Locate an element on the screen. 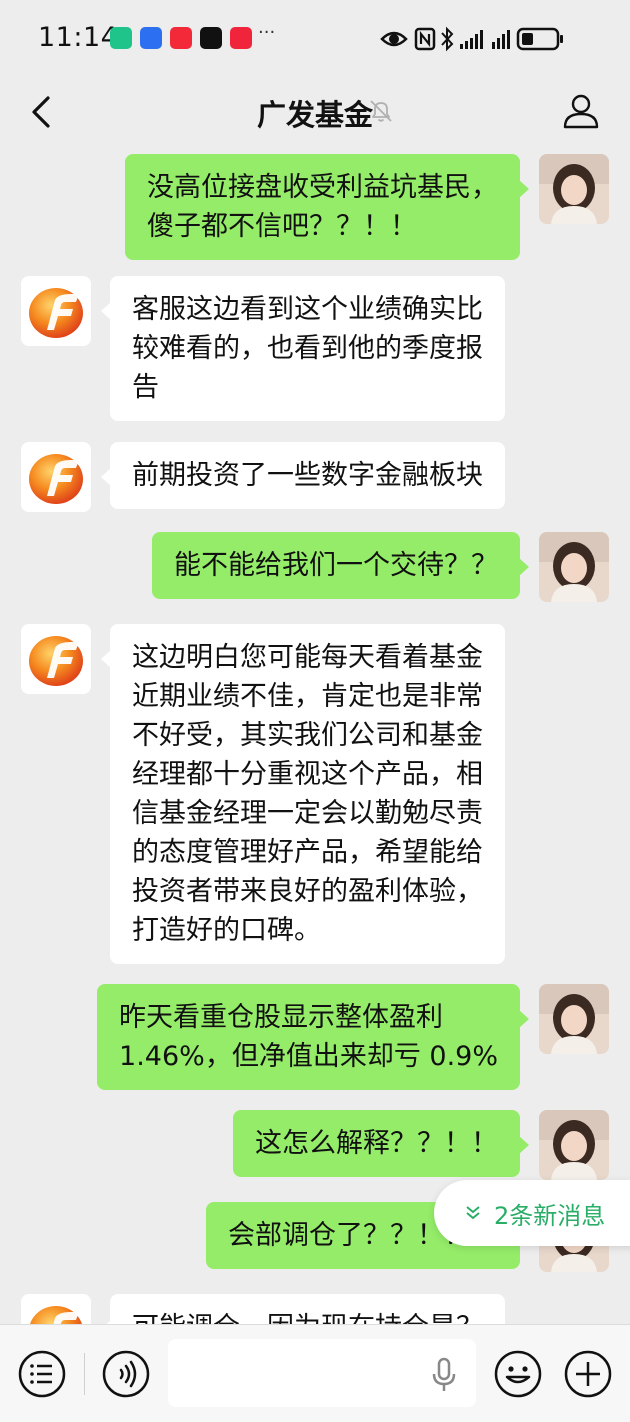 The image size is (630, 1422). status-time: 11:14 is located at coordinates (78, 37).